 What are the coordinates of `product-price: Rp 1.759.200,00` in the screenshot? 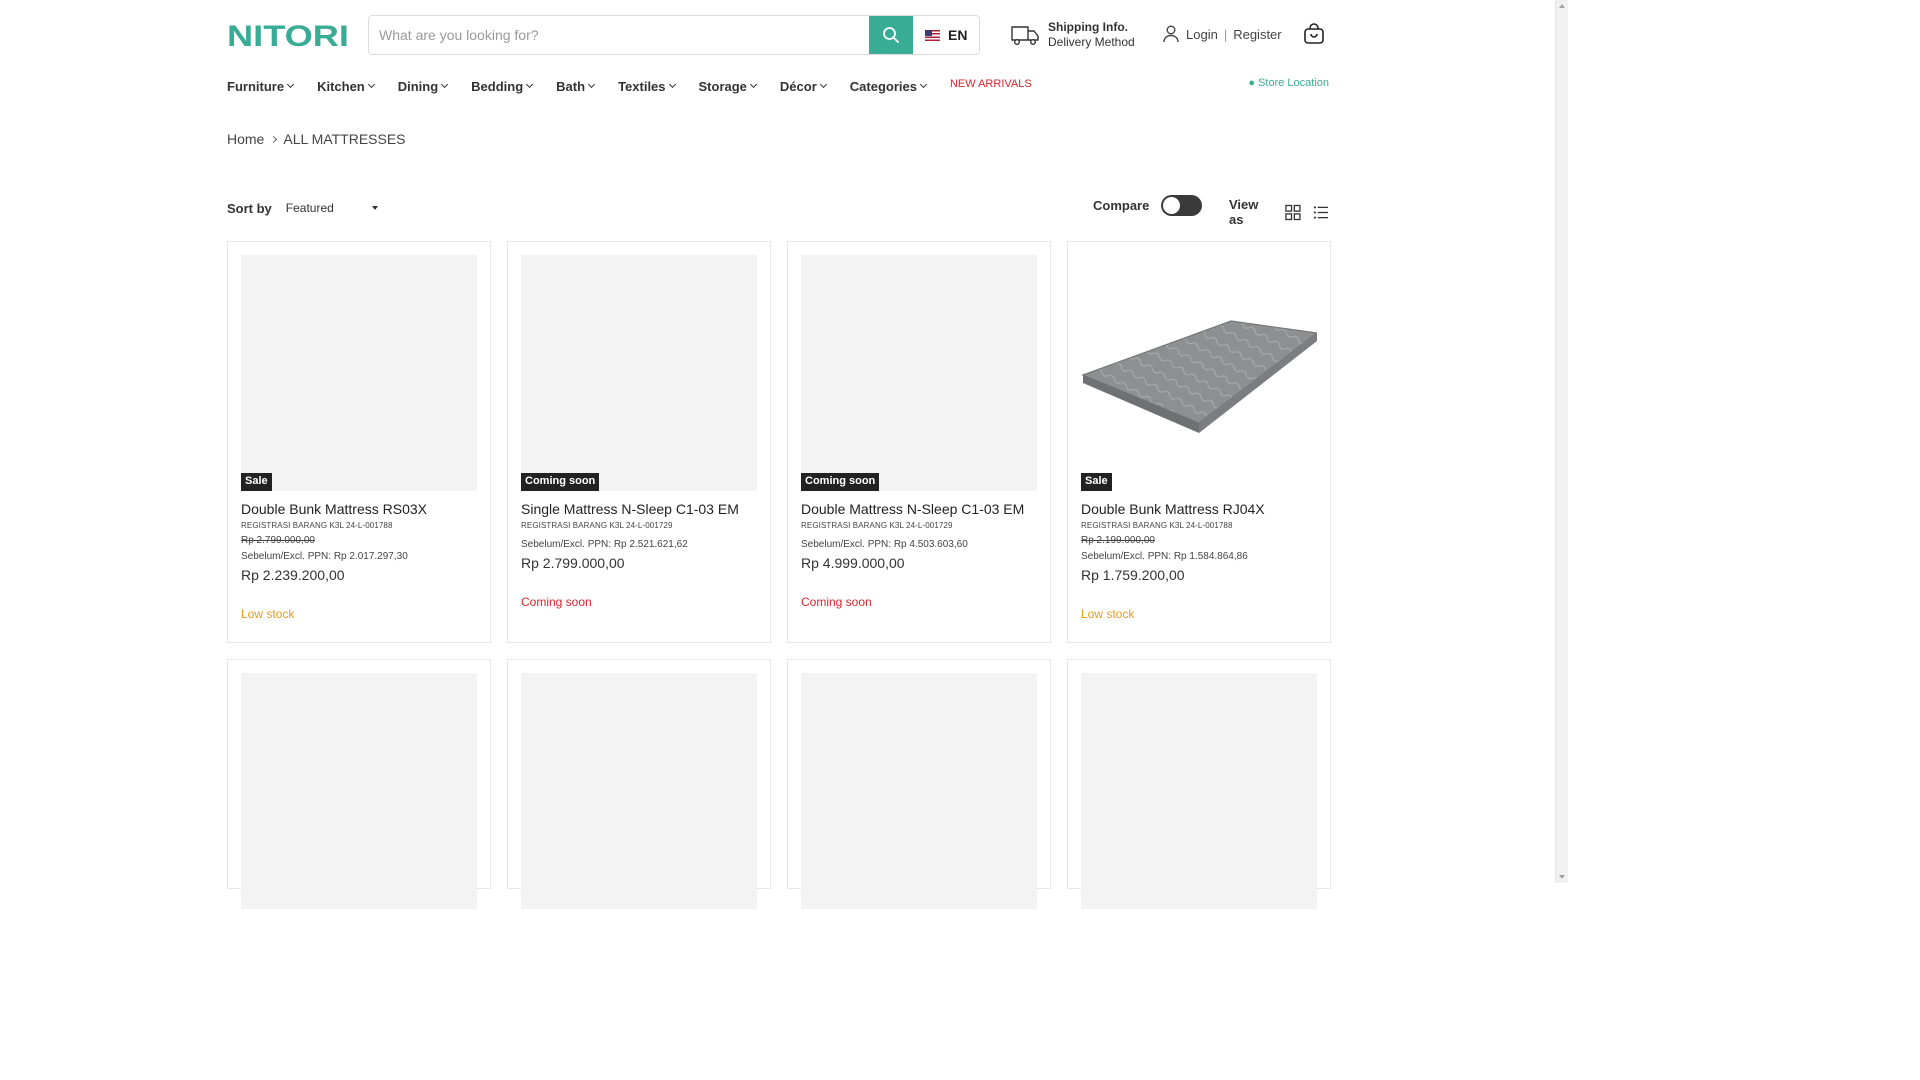 It's located at (1133, 575).